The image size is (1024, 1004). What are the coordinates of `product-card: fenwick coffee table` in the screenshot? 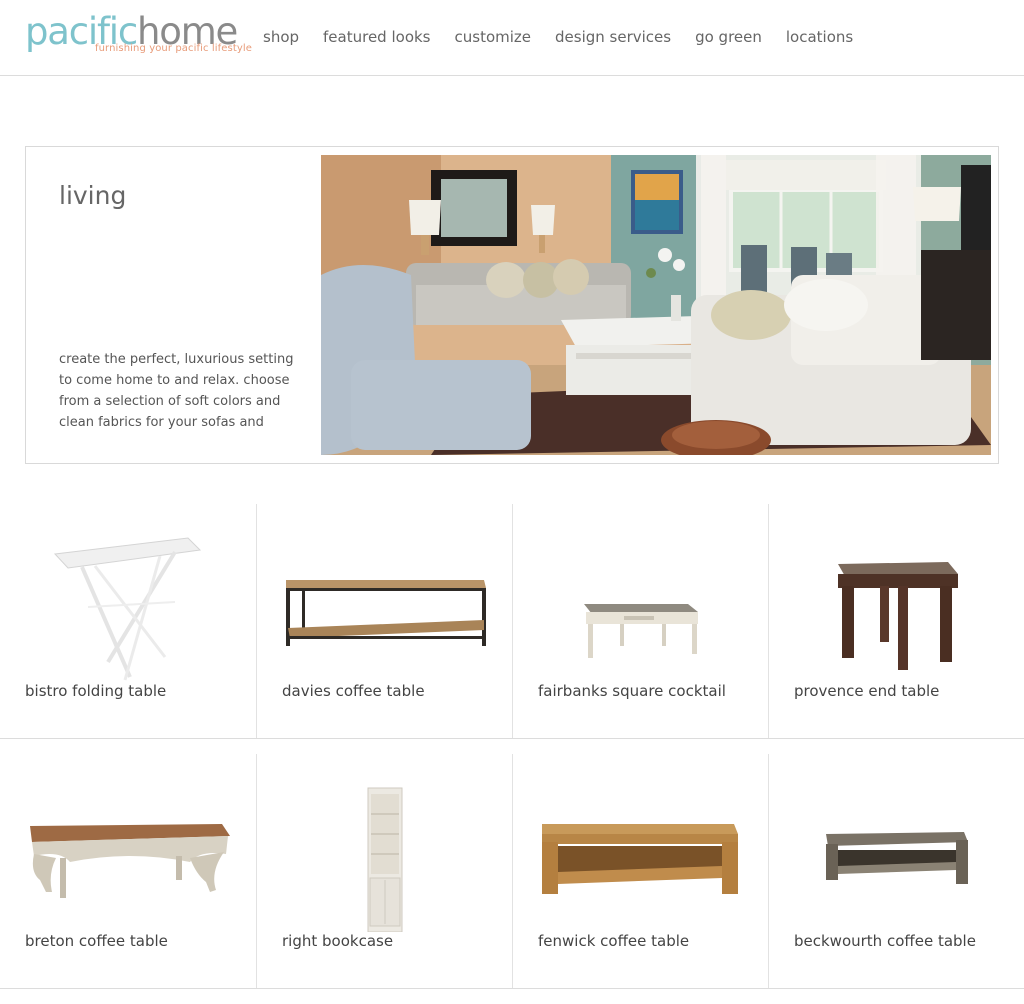 It's located at (640, 869).